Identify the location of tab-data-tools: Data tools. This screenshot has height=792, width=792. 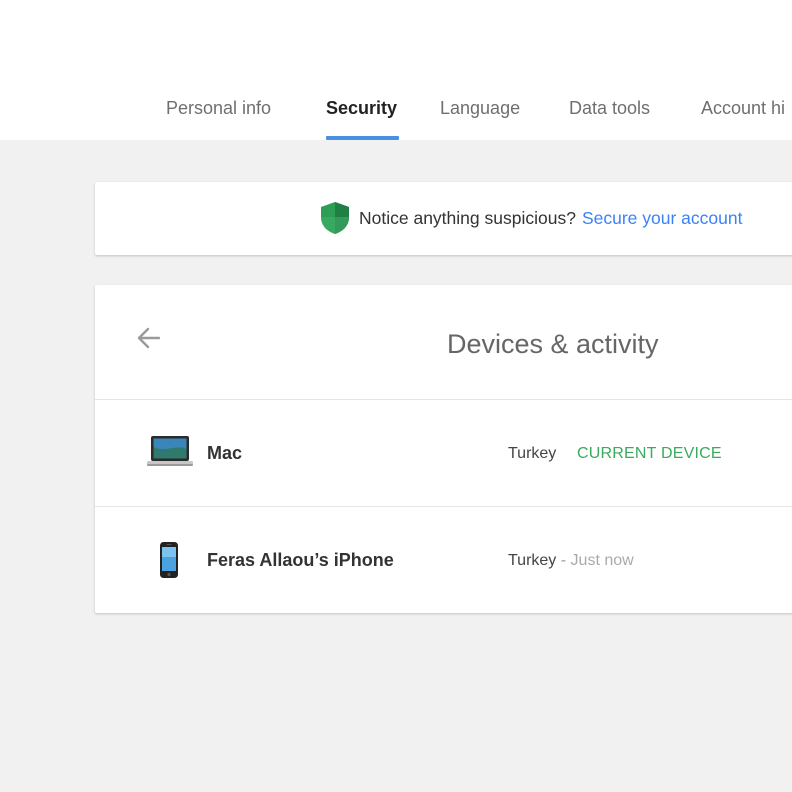
(609, 108).